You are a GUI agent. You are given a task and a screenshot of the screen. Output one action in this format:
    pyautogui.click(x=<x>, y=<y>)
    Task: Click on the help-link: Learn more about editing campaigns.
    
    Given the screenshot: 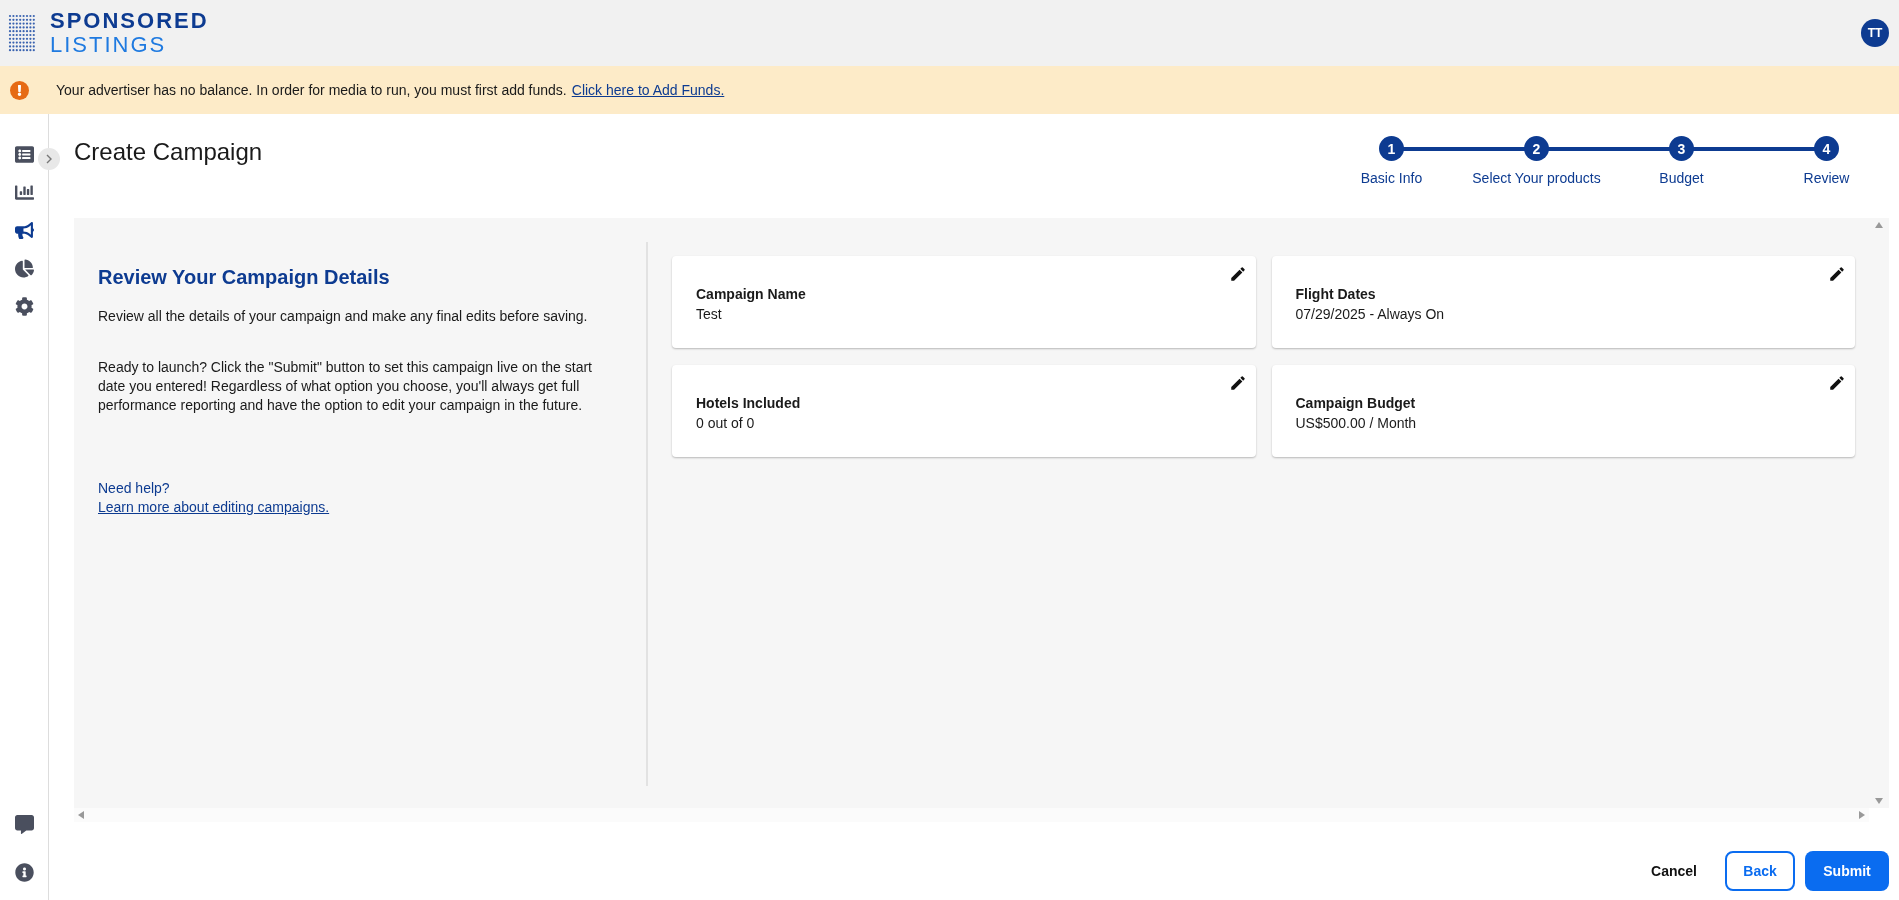 What is the action you would take?
    pyautogui.click(x=214, y=507)
    